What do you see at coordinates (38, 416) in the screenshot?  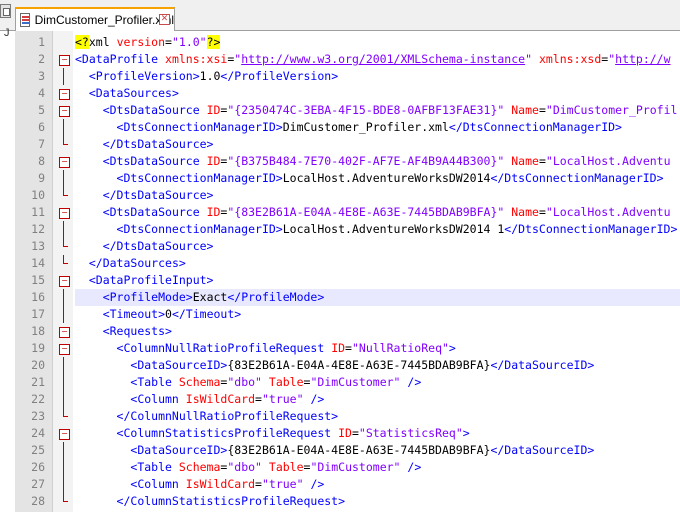 I see `line-number: 23` at bounding box center [38, 416].